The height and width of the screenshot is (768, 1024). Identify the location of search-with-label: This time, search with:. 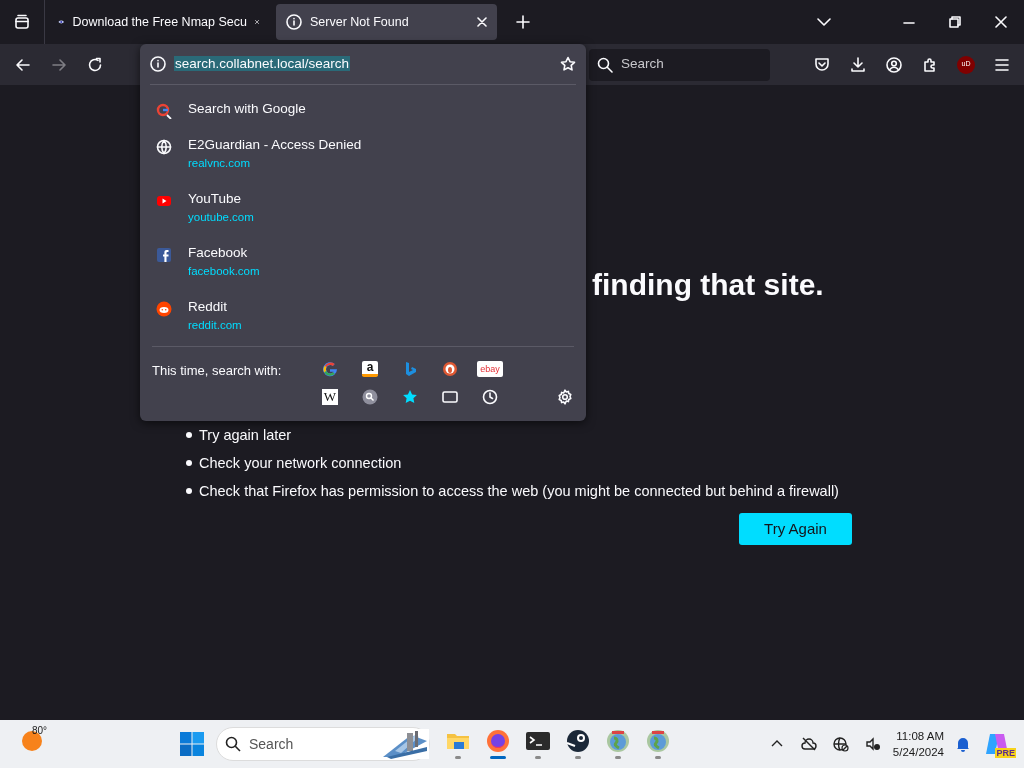
(217, 370).